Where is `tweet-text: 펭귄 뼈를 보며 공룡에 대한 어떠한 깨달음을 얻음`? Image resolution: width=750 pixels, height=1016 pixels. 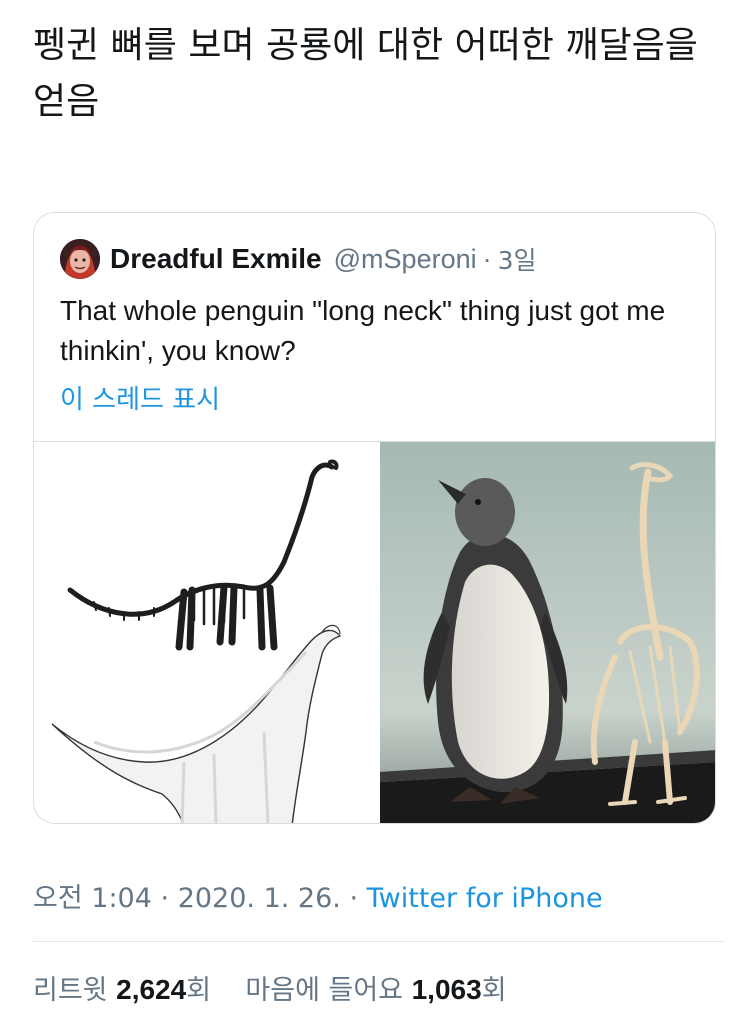 tweet-text: 펭귄 뼈를 보며 공룡에 대한 어떠한 깨달음을 얻음 is located at coordinates (365, 73).